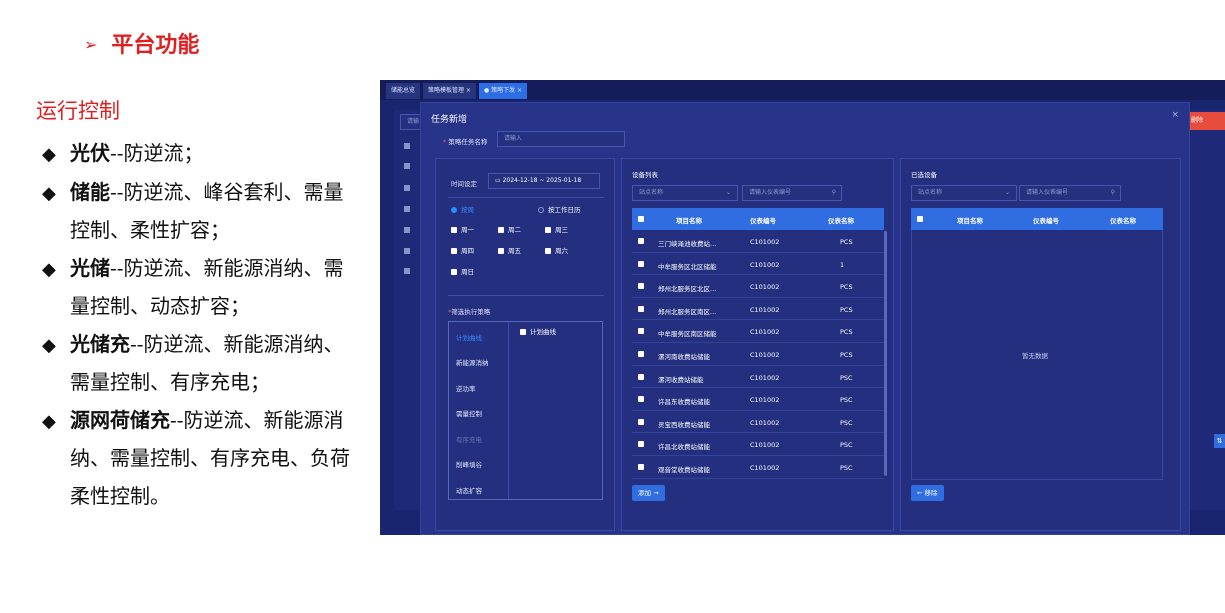 This screenshot has width=1225, height=613. Describe the element at coordinates (1037, 219) in the screenshot. I see `selected-table-header: 项目名称 仪表编号 仪表名称` at that location.